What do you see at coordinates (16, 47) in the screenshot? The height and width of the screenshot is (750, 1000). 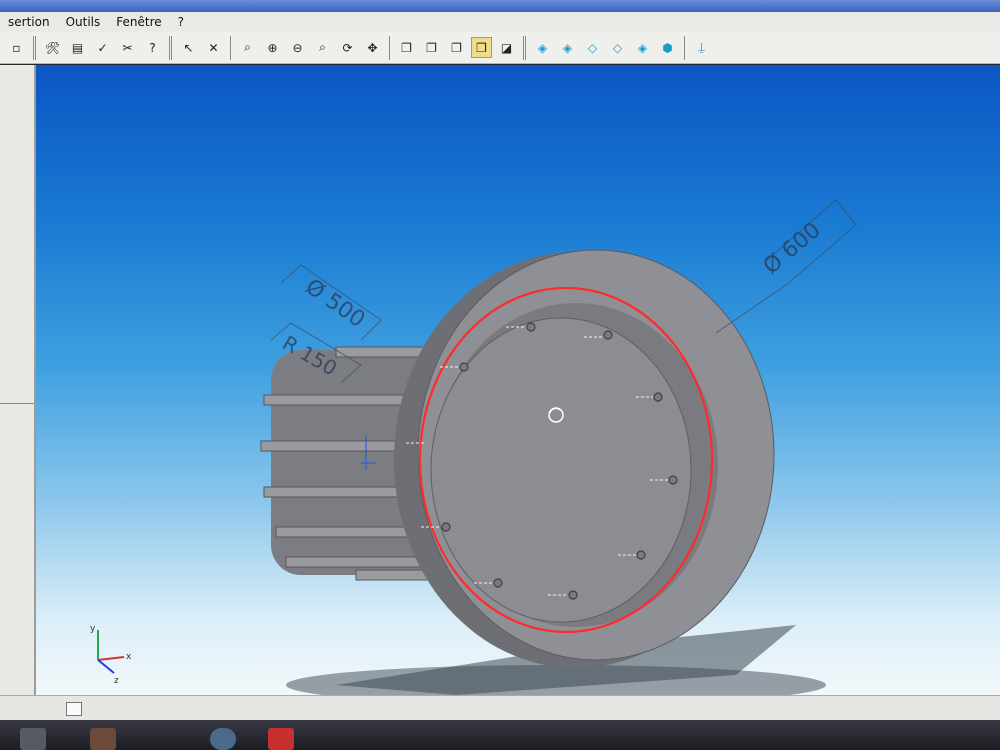 I see `toolbar-overflow-icon: ▫` at bounding box center [16, 47].